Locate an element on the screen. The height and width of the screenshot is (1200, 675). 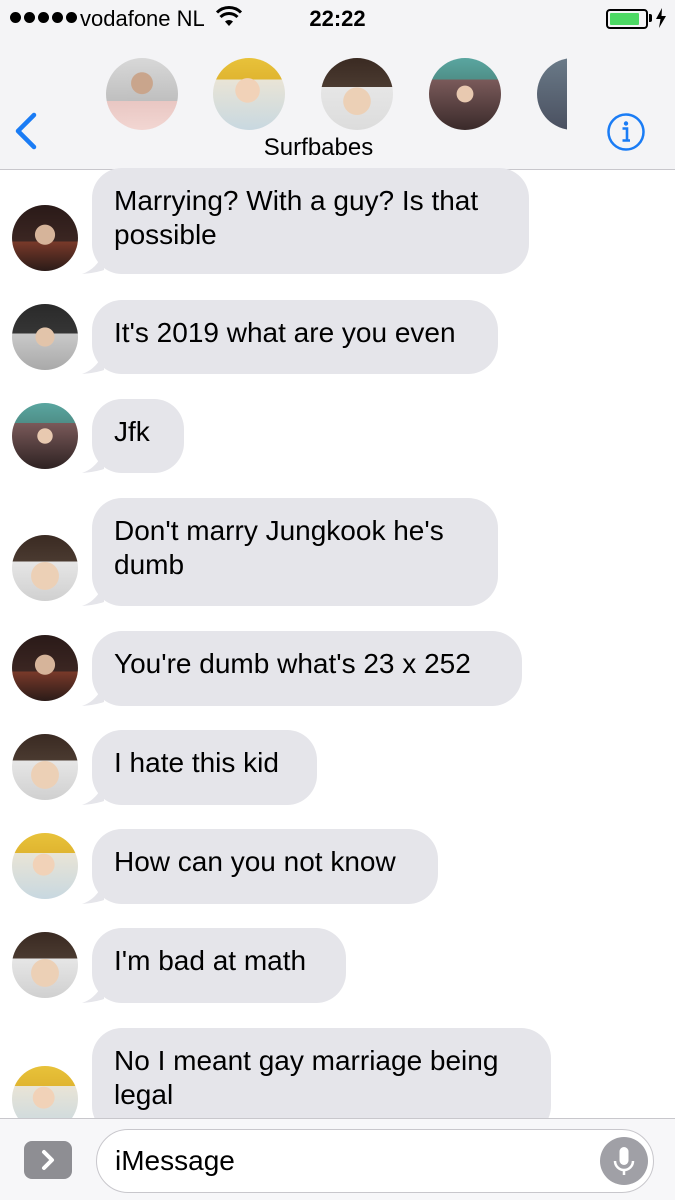
message-text: I hate this kid is located at coordinates (196, 762).